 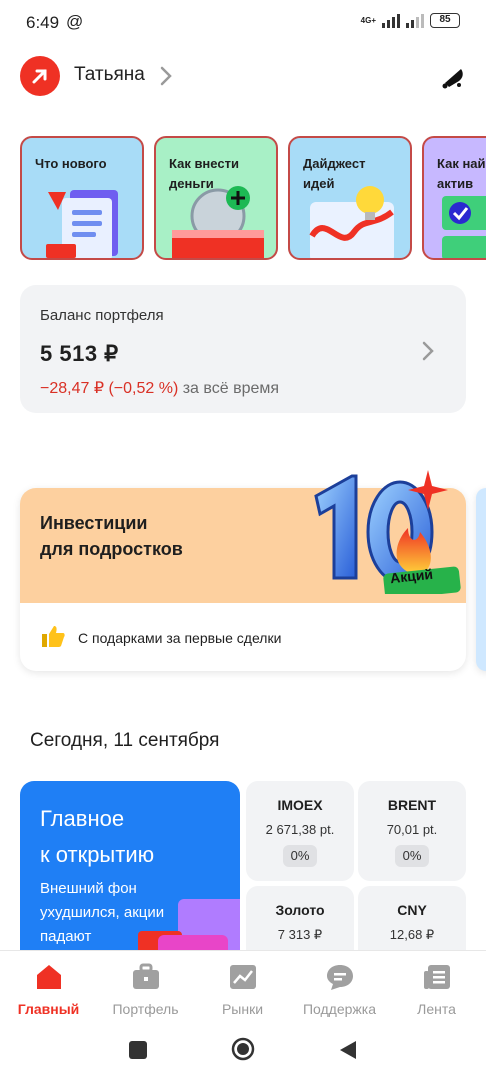 I want to click on story-how-to-find-asset: Как най актив, so click(x=454, y=198).